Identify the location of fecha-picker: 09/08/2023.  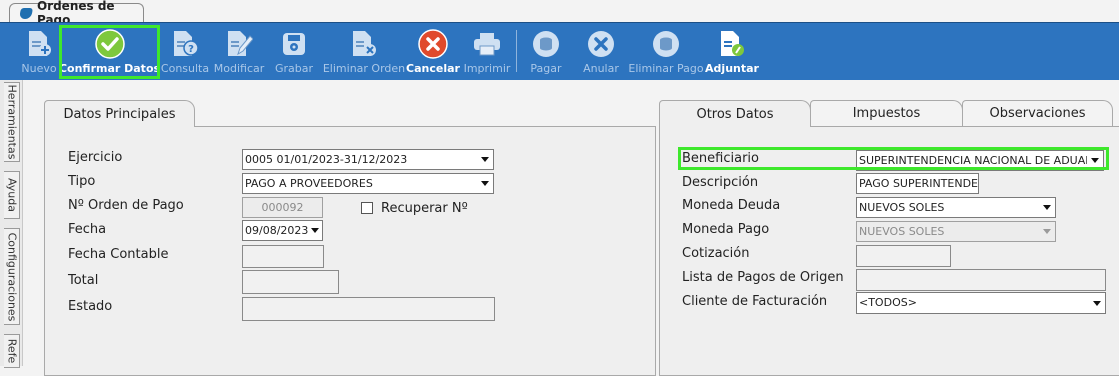
(282, 230).